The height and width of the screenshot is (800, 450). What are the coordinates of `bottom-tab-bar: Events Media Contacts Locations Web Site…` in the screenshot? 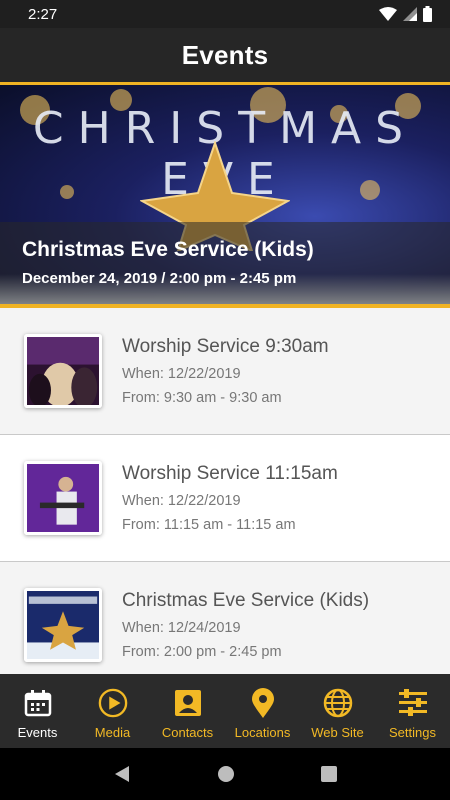 It's located at (225, 711).